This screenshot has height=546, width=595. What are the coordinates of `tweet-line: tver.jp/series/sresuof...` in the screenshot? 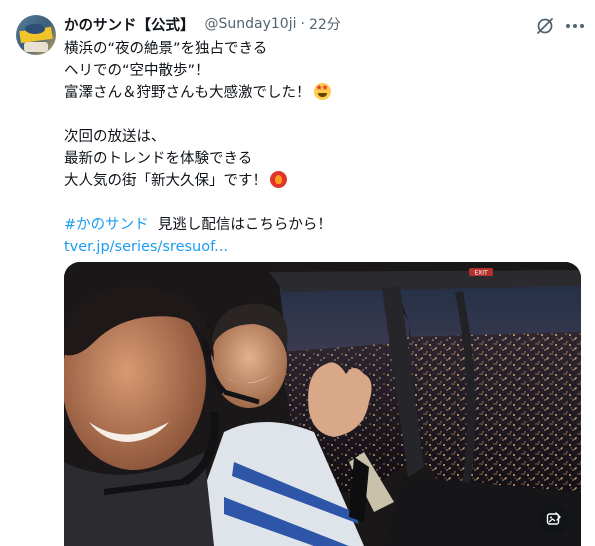 It's located at (321, 247).